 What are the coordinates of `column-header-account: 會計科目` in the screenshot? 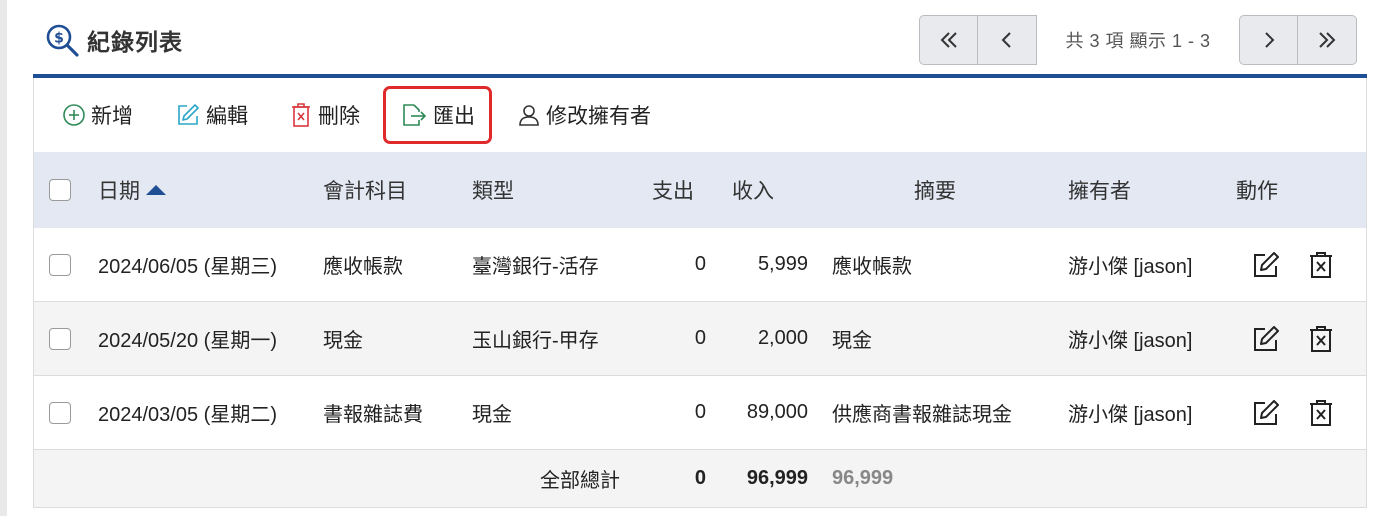 It's located at (365, 190).